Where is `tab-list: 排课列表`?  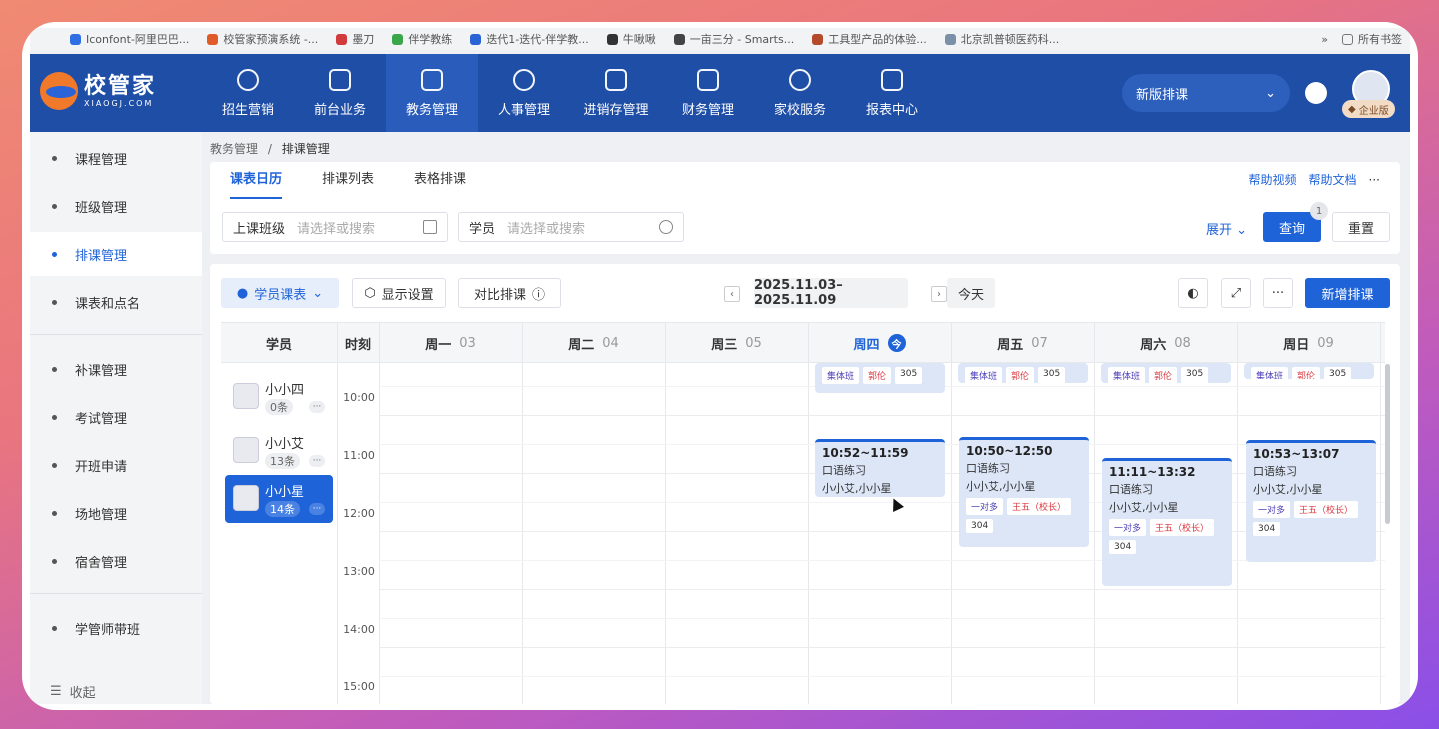 tab-list: 排课列表 is located at coordinates (348, 180).